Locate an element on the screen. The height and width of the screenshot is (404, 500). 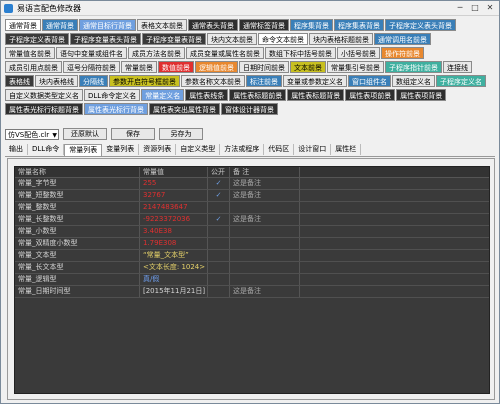
tab: 变量列表 is located at coordinates (121, 149).